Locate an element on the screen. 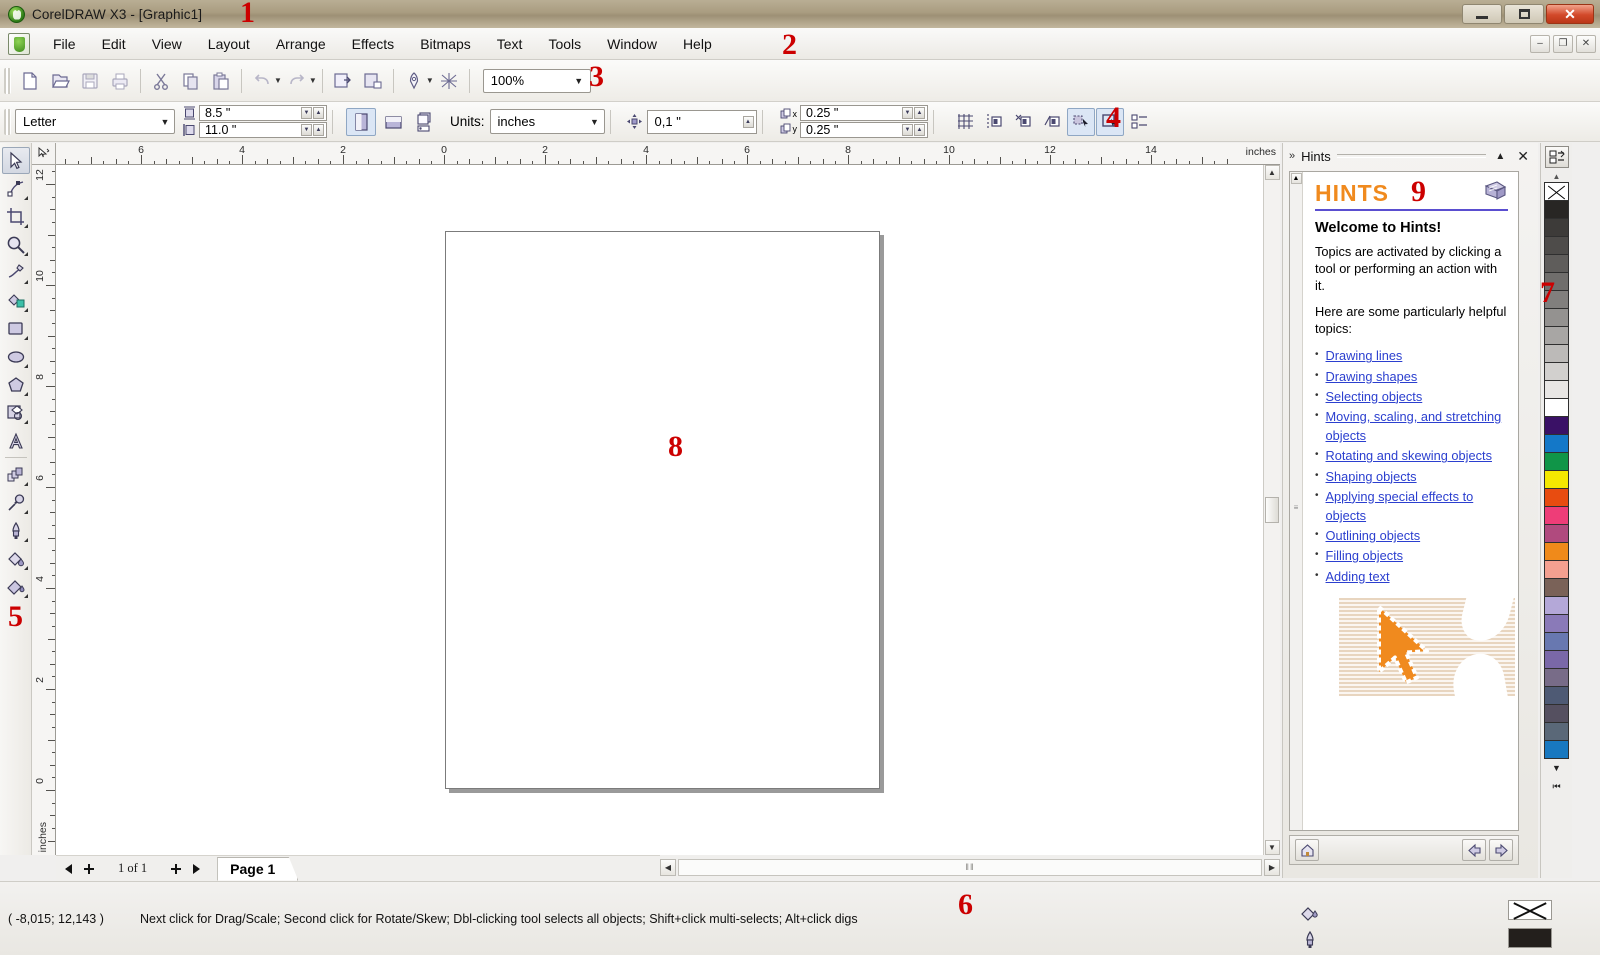 This screenshot has height=955, width=1600. chevron-down-icon: ▼ is located at coordinates (595, 122).